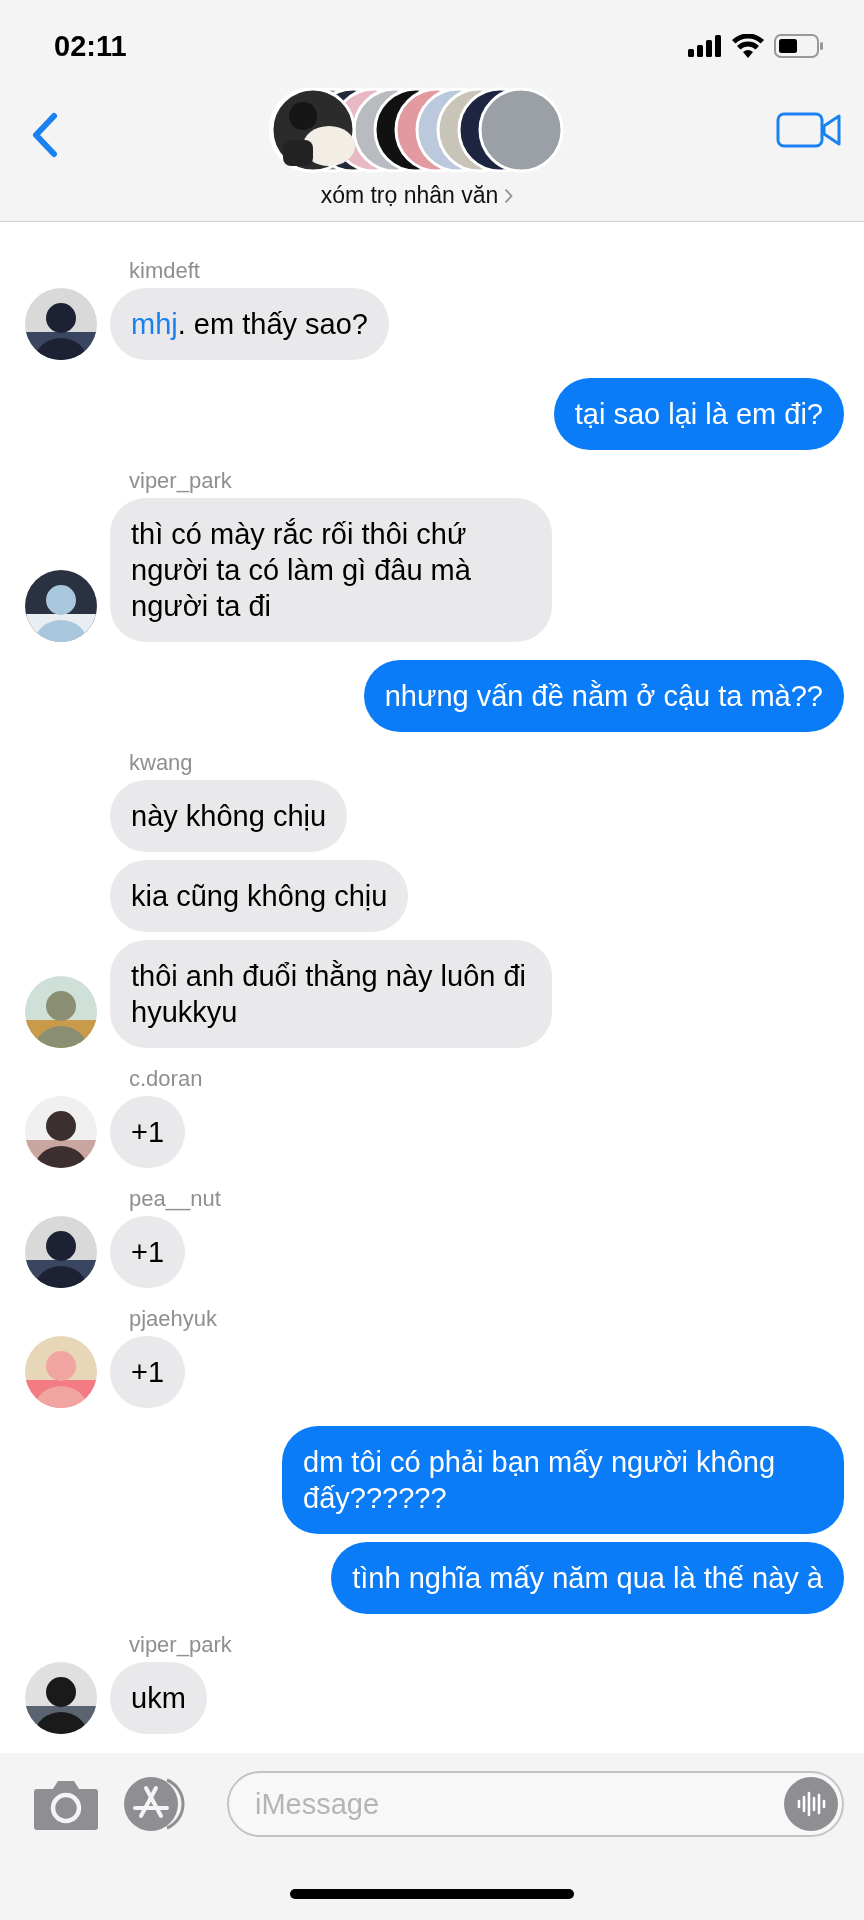 The width and height of the screenshot is (864, 1920). Describe the element at coordinates (331, 570) in the screenshot. I see `message-bubble: thì có mày rắc rối thôi chứ người ta có làm gì đâu mà người ta đi` at that location.